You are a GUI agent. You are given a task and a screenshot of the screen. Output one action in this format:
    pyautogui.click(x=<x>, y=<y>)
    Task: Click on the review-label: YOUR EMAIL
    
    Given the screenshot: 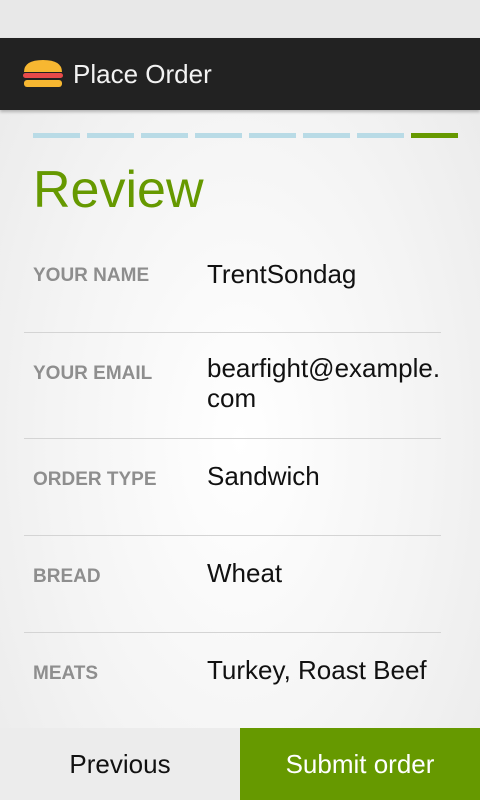 What is the action you would take?
    pyautogui.click(x=93, y=373)
    